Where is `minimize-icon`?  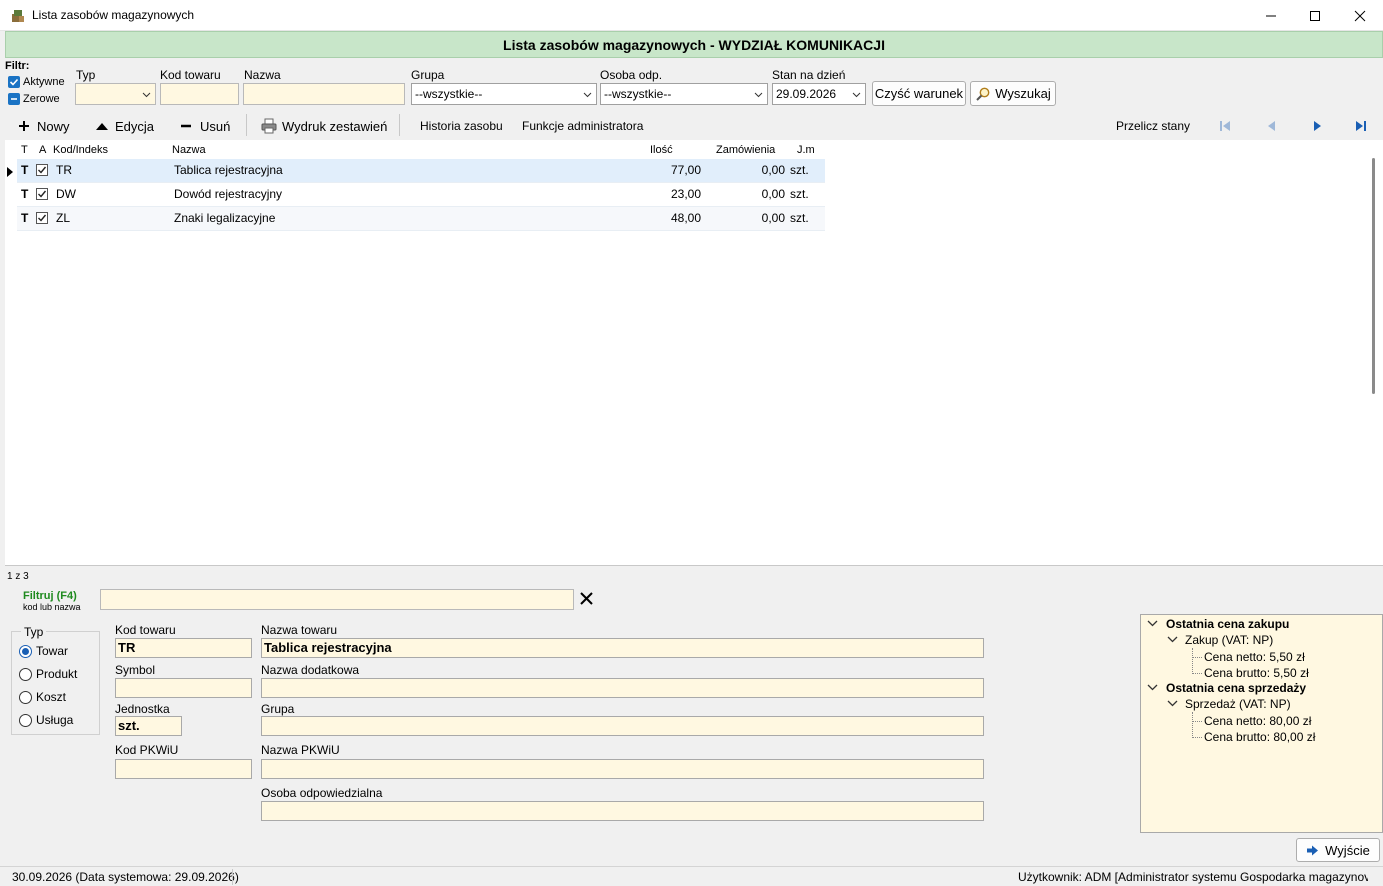 minimize-icon is located at coordinates (1271, 15).